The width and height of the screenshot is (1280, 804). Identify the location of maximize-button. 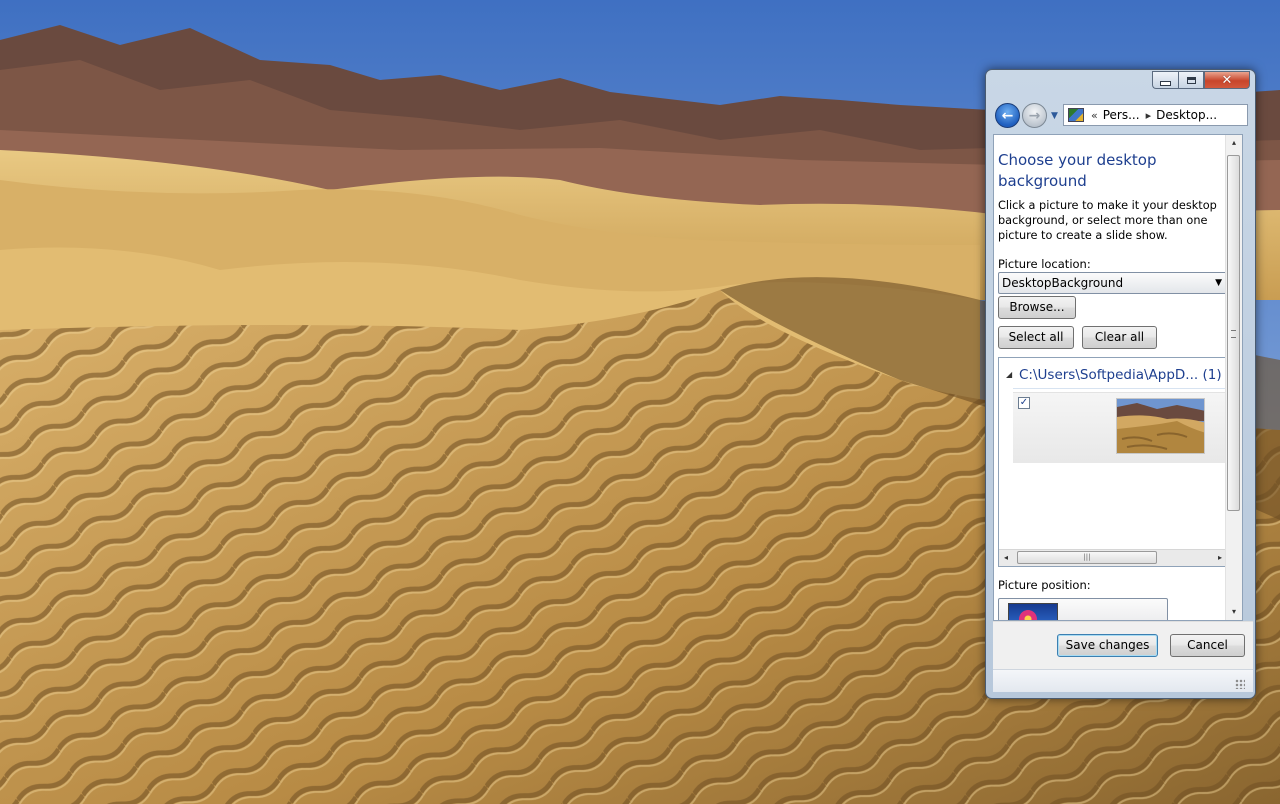
(1191, 80).